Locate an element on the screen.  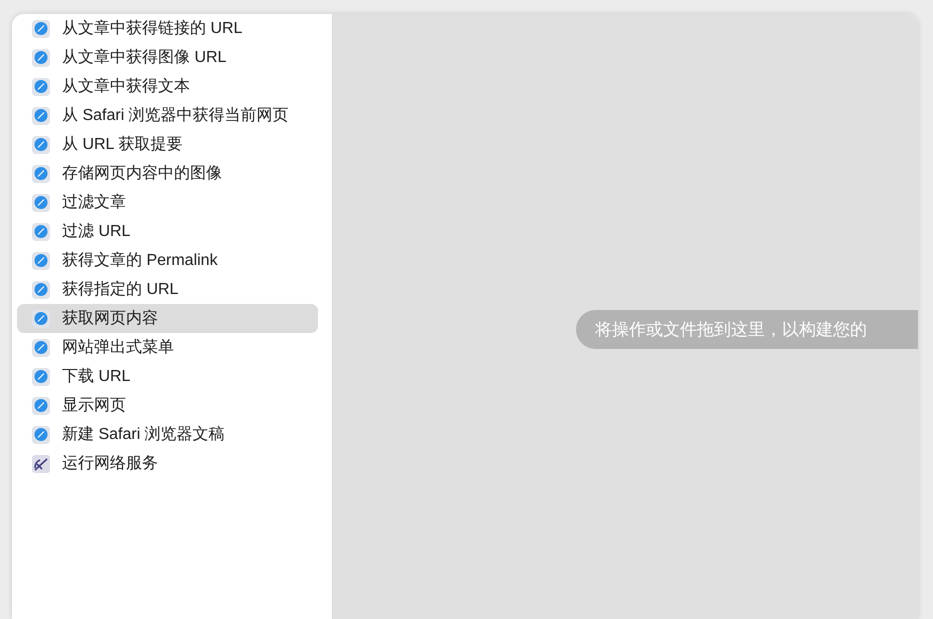
action-item: 获得文章的 Permalink is located at coordinates (167, 260).